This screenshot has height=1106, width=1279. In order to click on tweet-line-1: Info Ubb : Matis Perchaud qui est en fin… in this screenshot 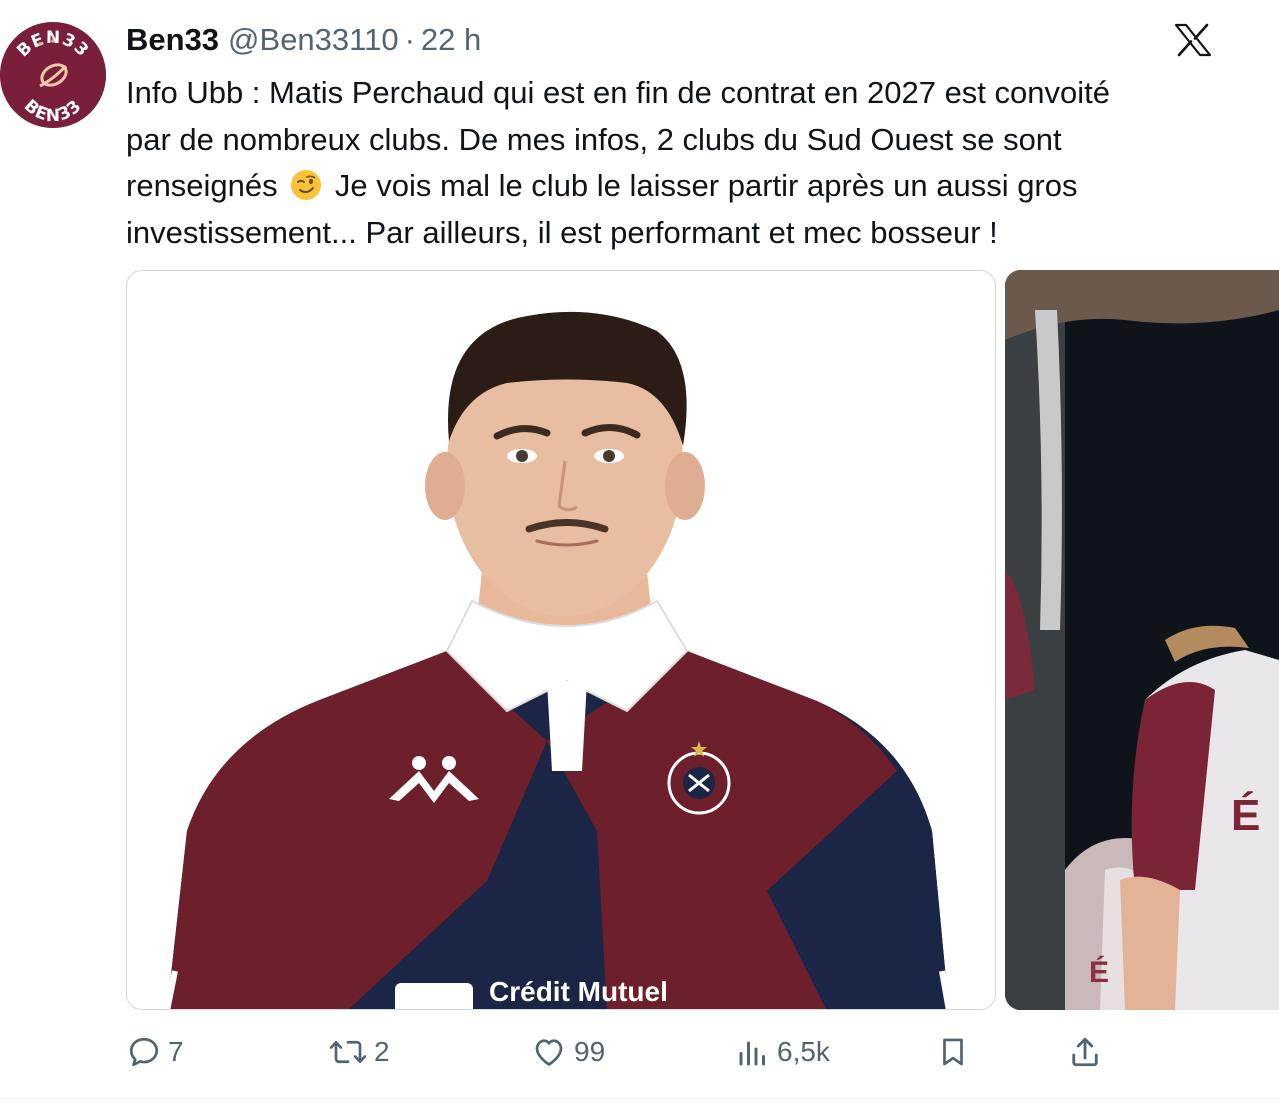, I will do `click(618, 92)`.